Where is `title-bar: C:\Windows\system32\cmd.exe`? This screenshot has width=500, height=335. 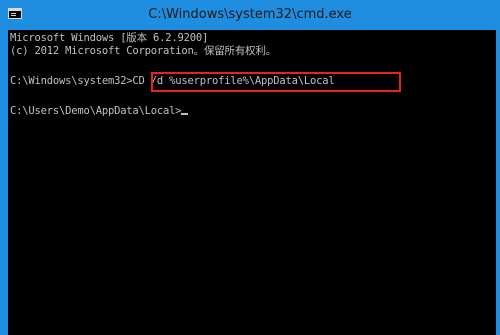
title-bar: C:\Windows\system32\cmd.exe is located at coordinates (250, 15).